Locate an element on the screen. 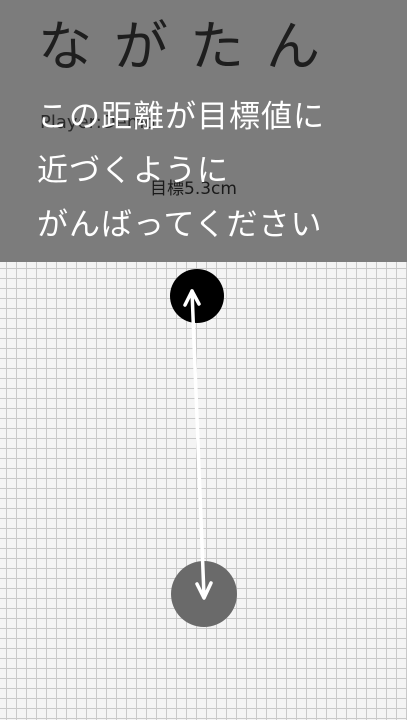 The image size is (407, 720). measure-overlay is located at coordinates (203, 448).